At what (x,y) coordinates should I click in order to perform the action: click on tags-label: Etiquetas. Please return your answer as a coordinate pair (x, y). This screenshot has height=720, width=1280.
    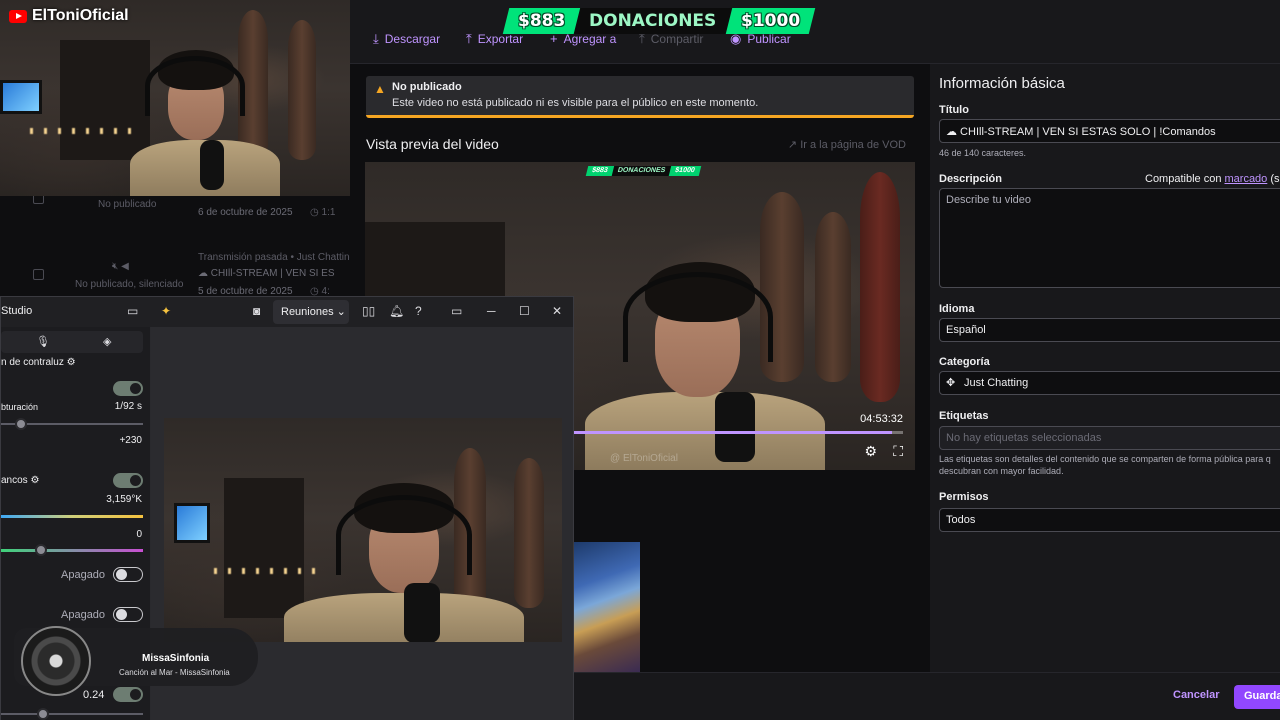
    Looking at the image, I should click on (964, 416).